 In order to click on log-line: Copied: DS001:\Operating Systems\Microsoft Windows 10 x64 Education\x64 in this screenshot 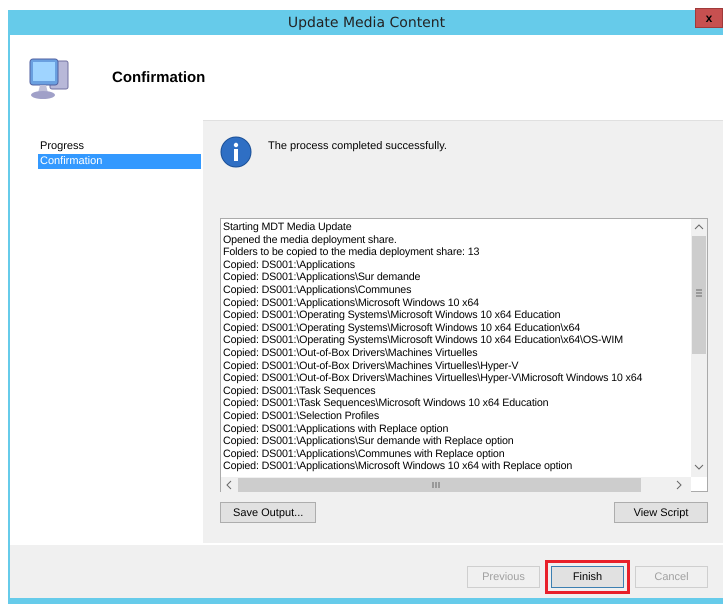, I will do `click(402, 328)`.